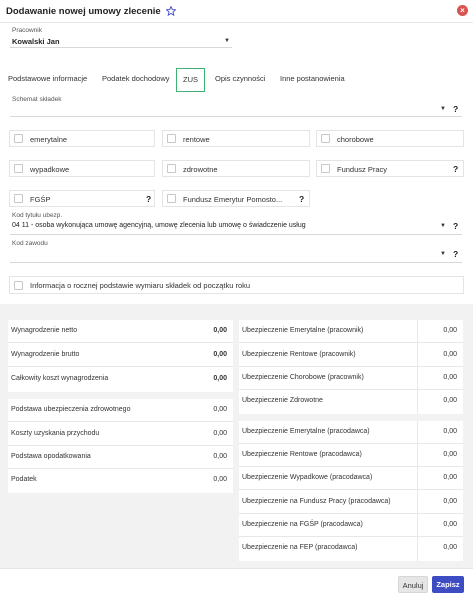  Describe the element at coordinates (60, 378) in the screenshot. I see `summary-label: Całkowity koszt wynagrodzenia` at that location.